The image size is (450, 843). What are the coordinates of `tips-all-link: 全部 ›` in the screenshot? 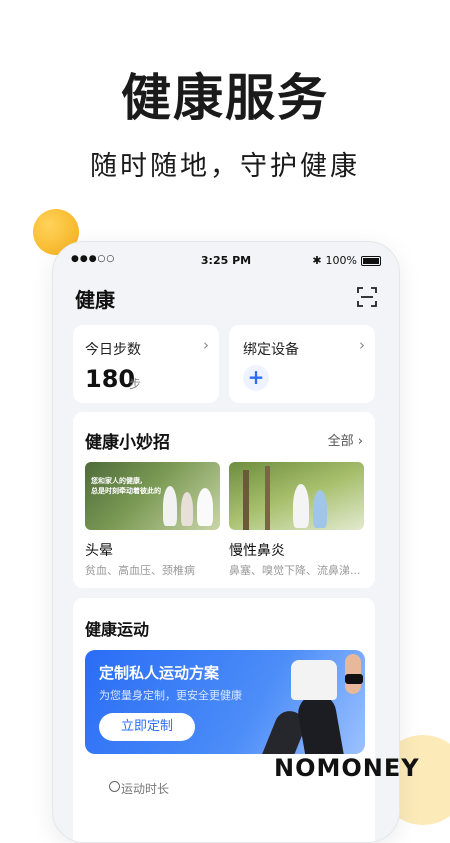 It's located at (345, 439).